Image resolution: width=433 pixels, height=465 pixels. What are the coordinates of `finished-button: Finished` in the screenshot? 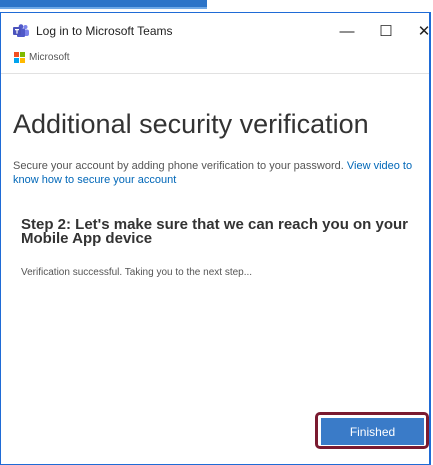 It's located at (372, 431).